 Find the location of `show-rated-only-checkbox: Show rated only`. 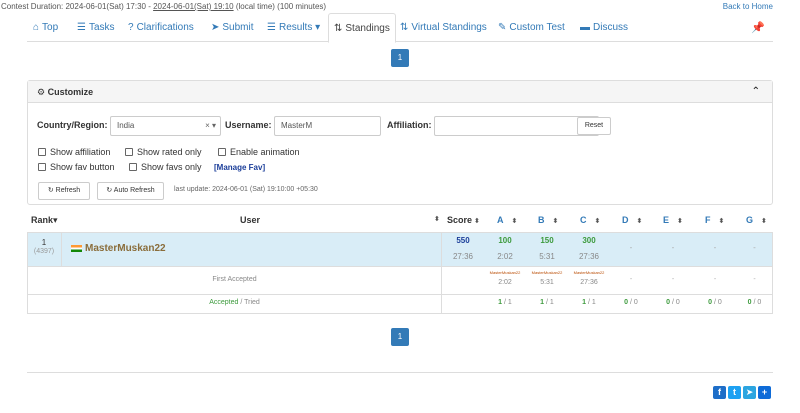

show-rated-only-checkbox: Show rated only is located at coordinates (163, 152).